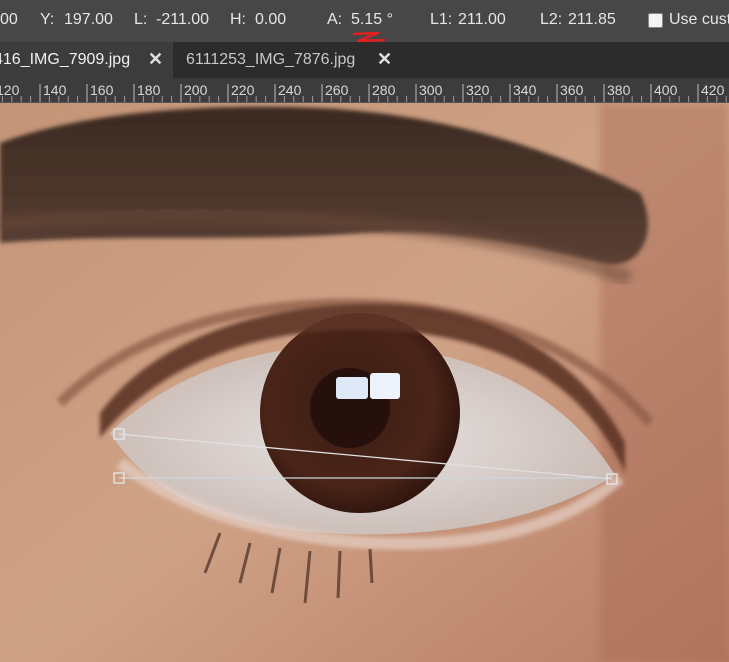 Image resolution: width=729 pixels, height=662 pixels. I want to click on use-custom-label: Use cust, so click(699, 19).